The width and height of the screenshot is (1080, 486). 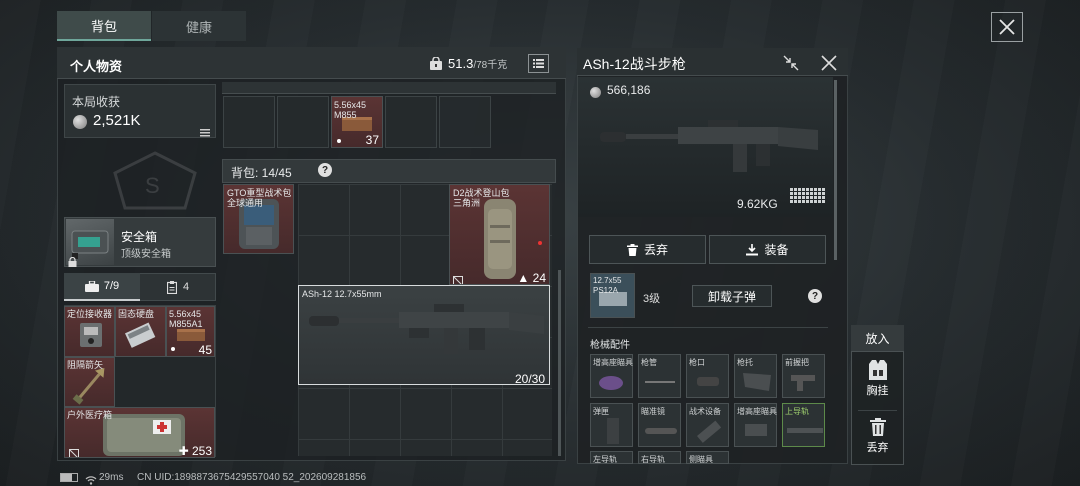 What do you see at coordinates (877, 382) in the screenshot?
I see `chest-rig-button: 胸挂` at bounding box center [877, 382].